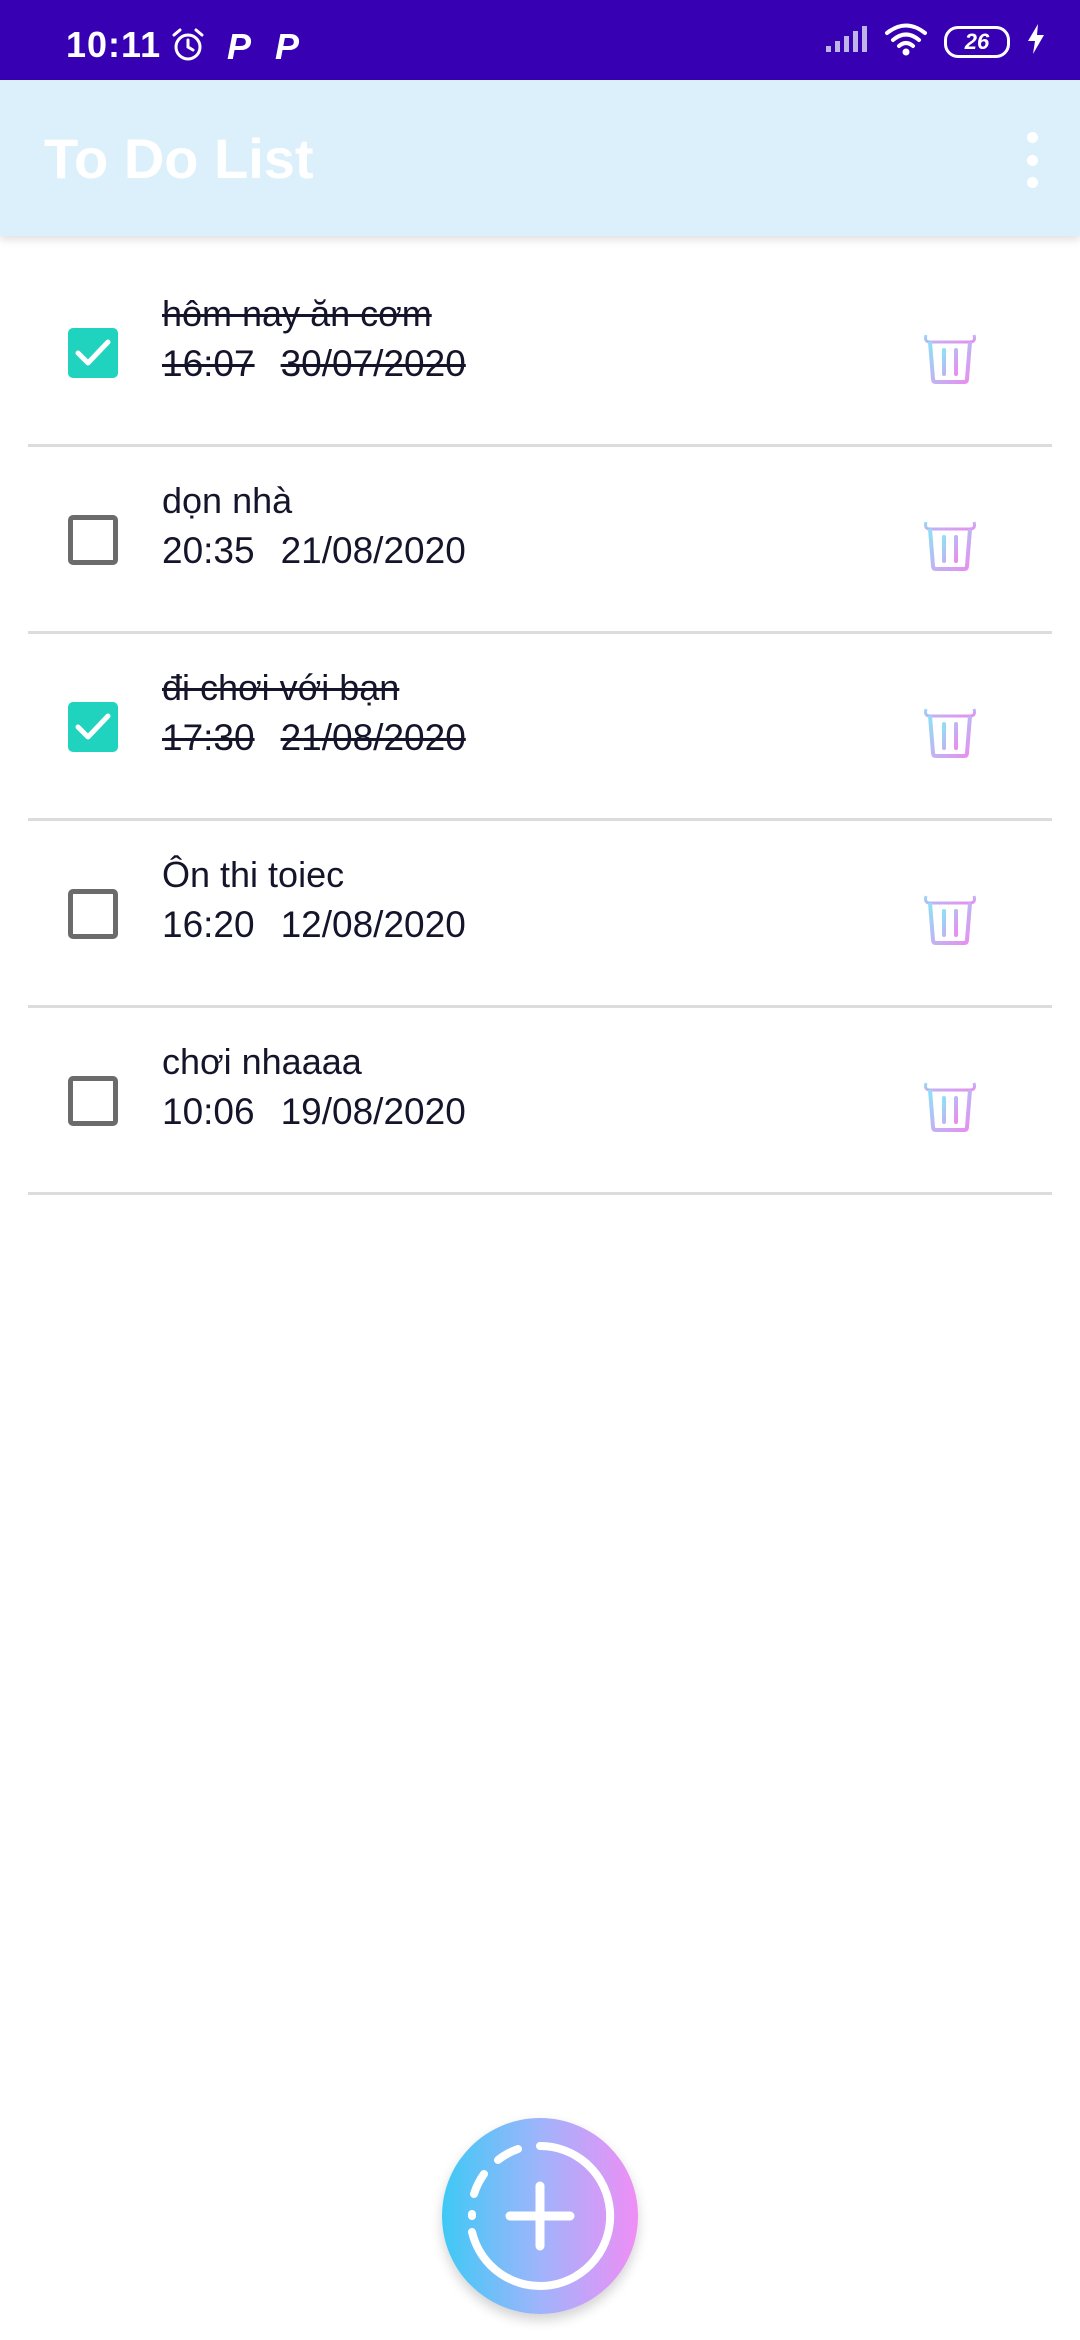 The height and width of the screenshot is (2340, 1080). Describe the element at coordinates (281, 687) in the screenshot. I see `todo-title: đi chơi với bạn` at that location.